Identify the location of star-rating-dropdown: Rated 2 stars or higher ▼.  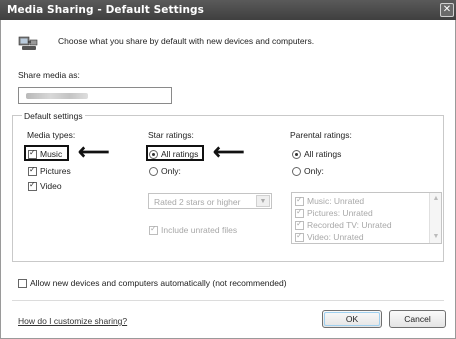
(210, 201).